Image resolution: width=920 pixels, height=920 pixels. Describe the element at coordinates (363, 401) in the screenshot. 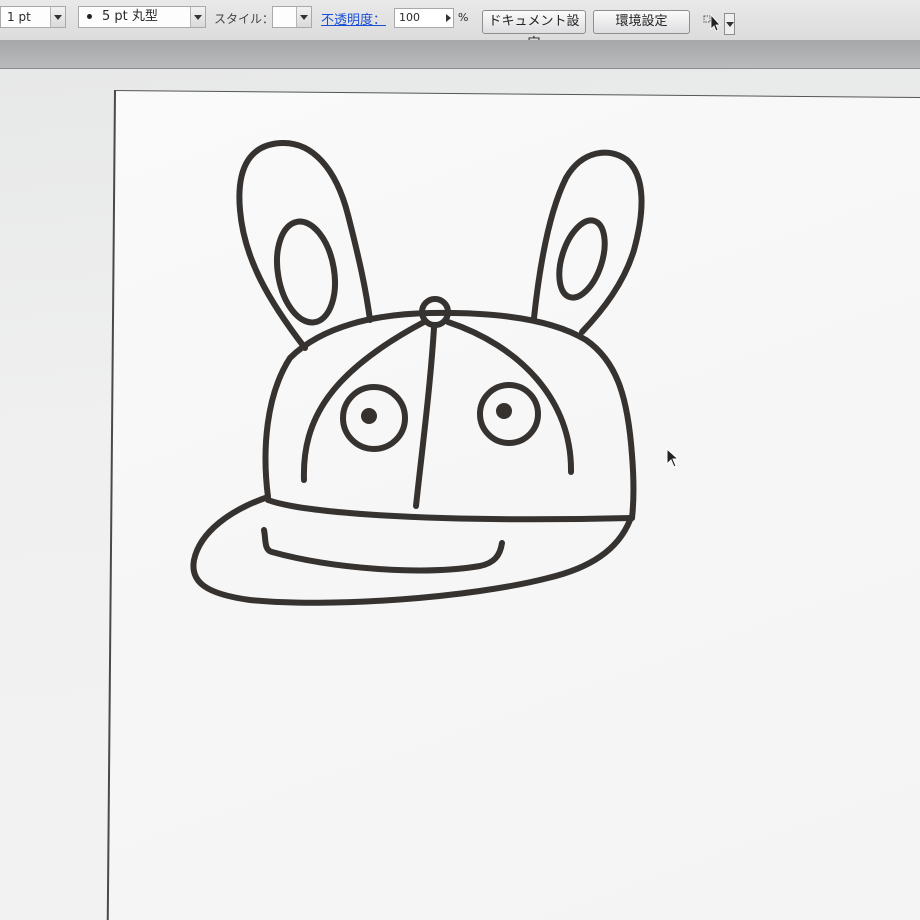

I see `cap-seam-left` at that location.